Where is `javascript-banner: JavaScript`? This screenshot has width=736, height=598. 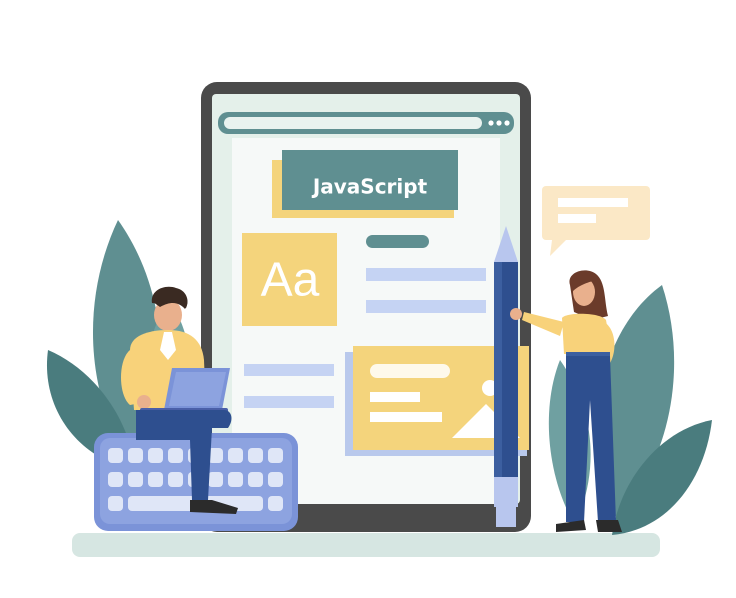
javascript-banner: JavaScript is located at coordinates (365, 184).